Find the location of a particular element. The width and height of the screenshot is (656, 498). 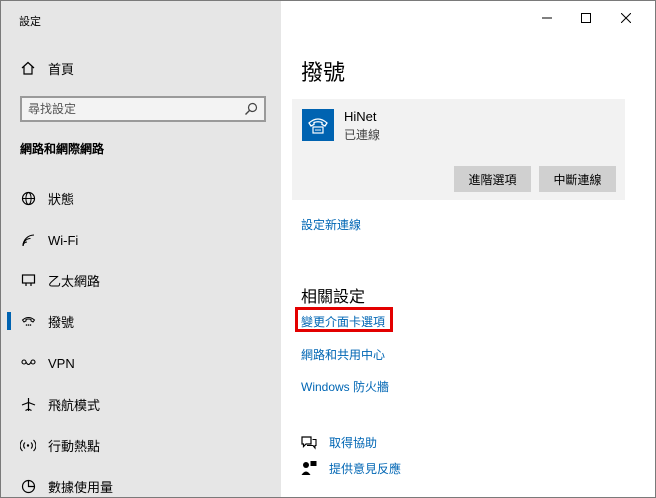

feedback-icon is located at coordinates (309, 468).